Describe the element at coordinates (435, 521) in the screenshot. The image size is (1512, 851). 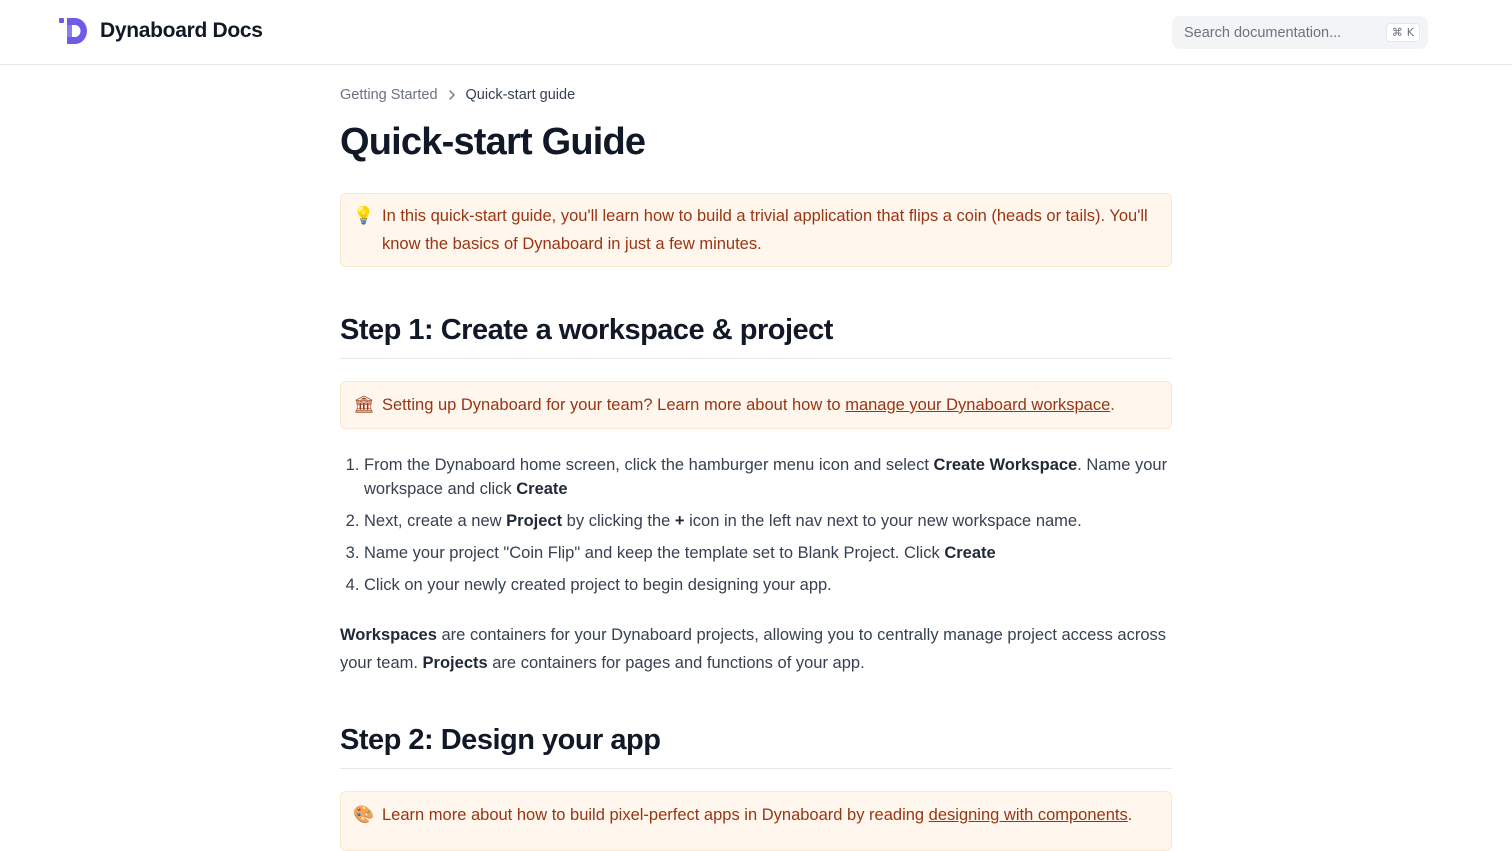
I see `list-text: Next, create a new` at that location.